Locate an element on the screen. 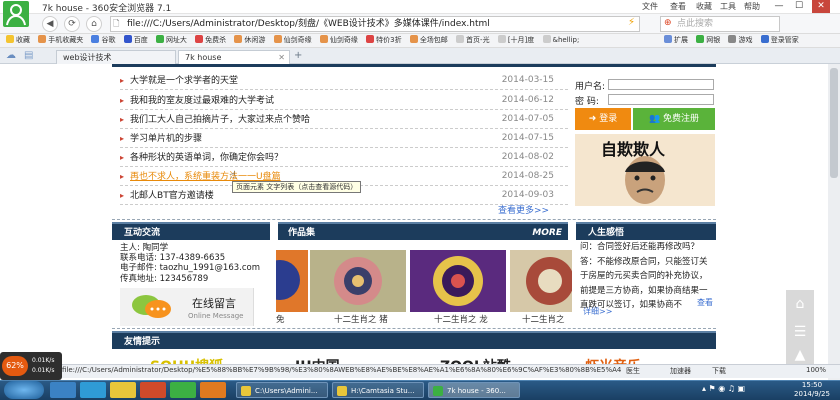 The image size is (840, 400). vertical-scrollbar is located at coordinates (834, 222).